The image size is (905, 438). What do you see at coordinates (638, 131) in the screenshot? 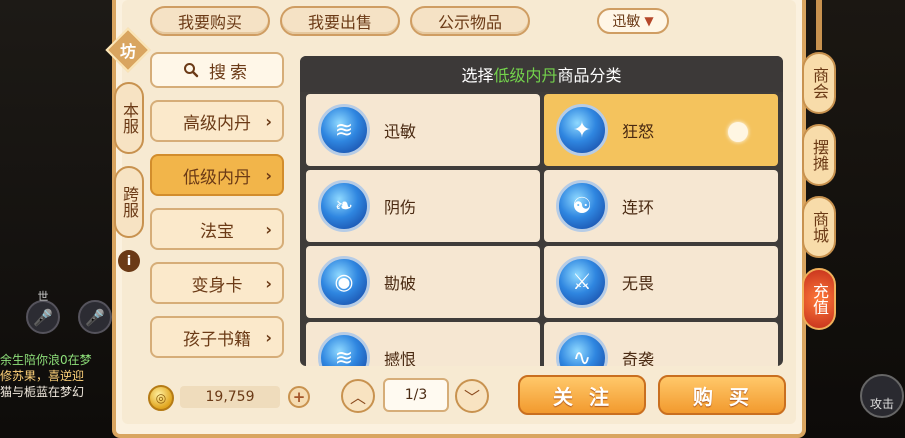
I see `item-name: 狂怒` at bounding box center [638, 131].